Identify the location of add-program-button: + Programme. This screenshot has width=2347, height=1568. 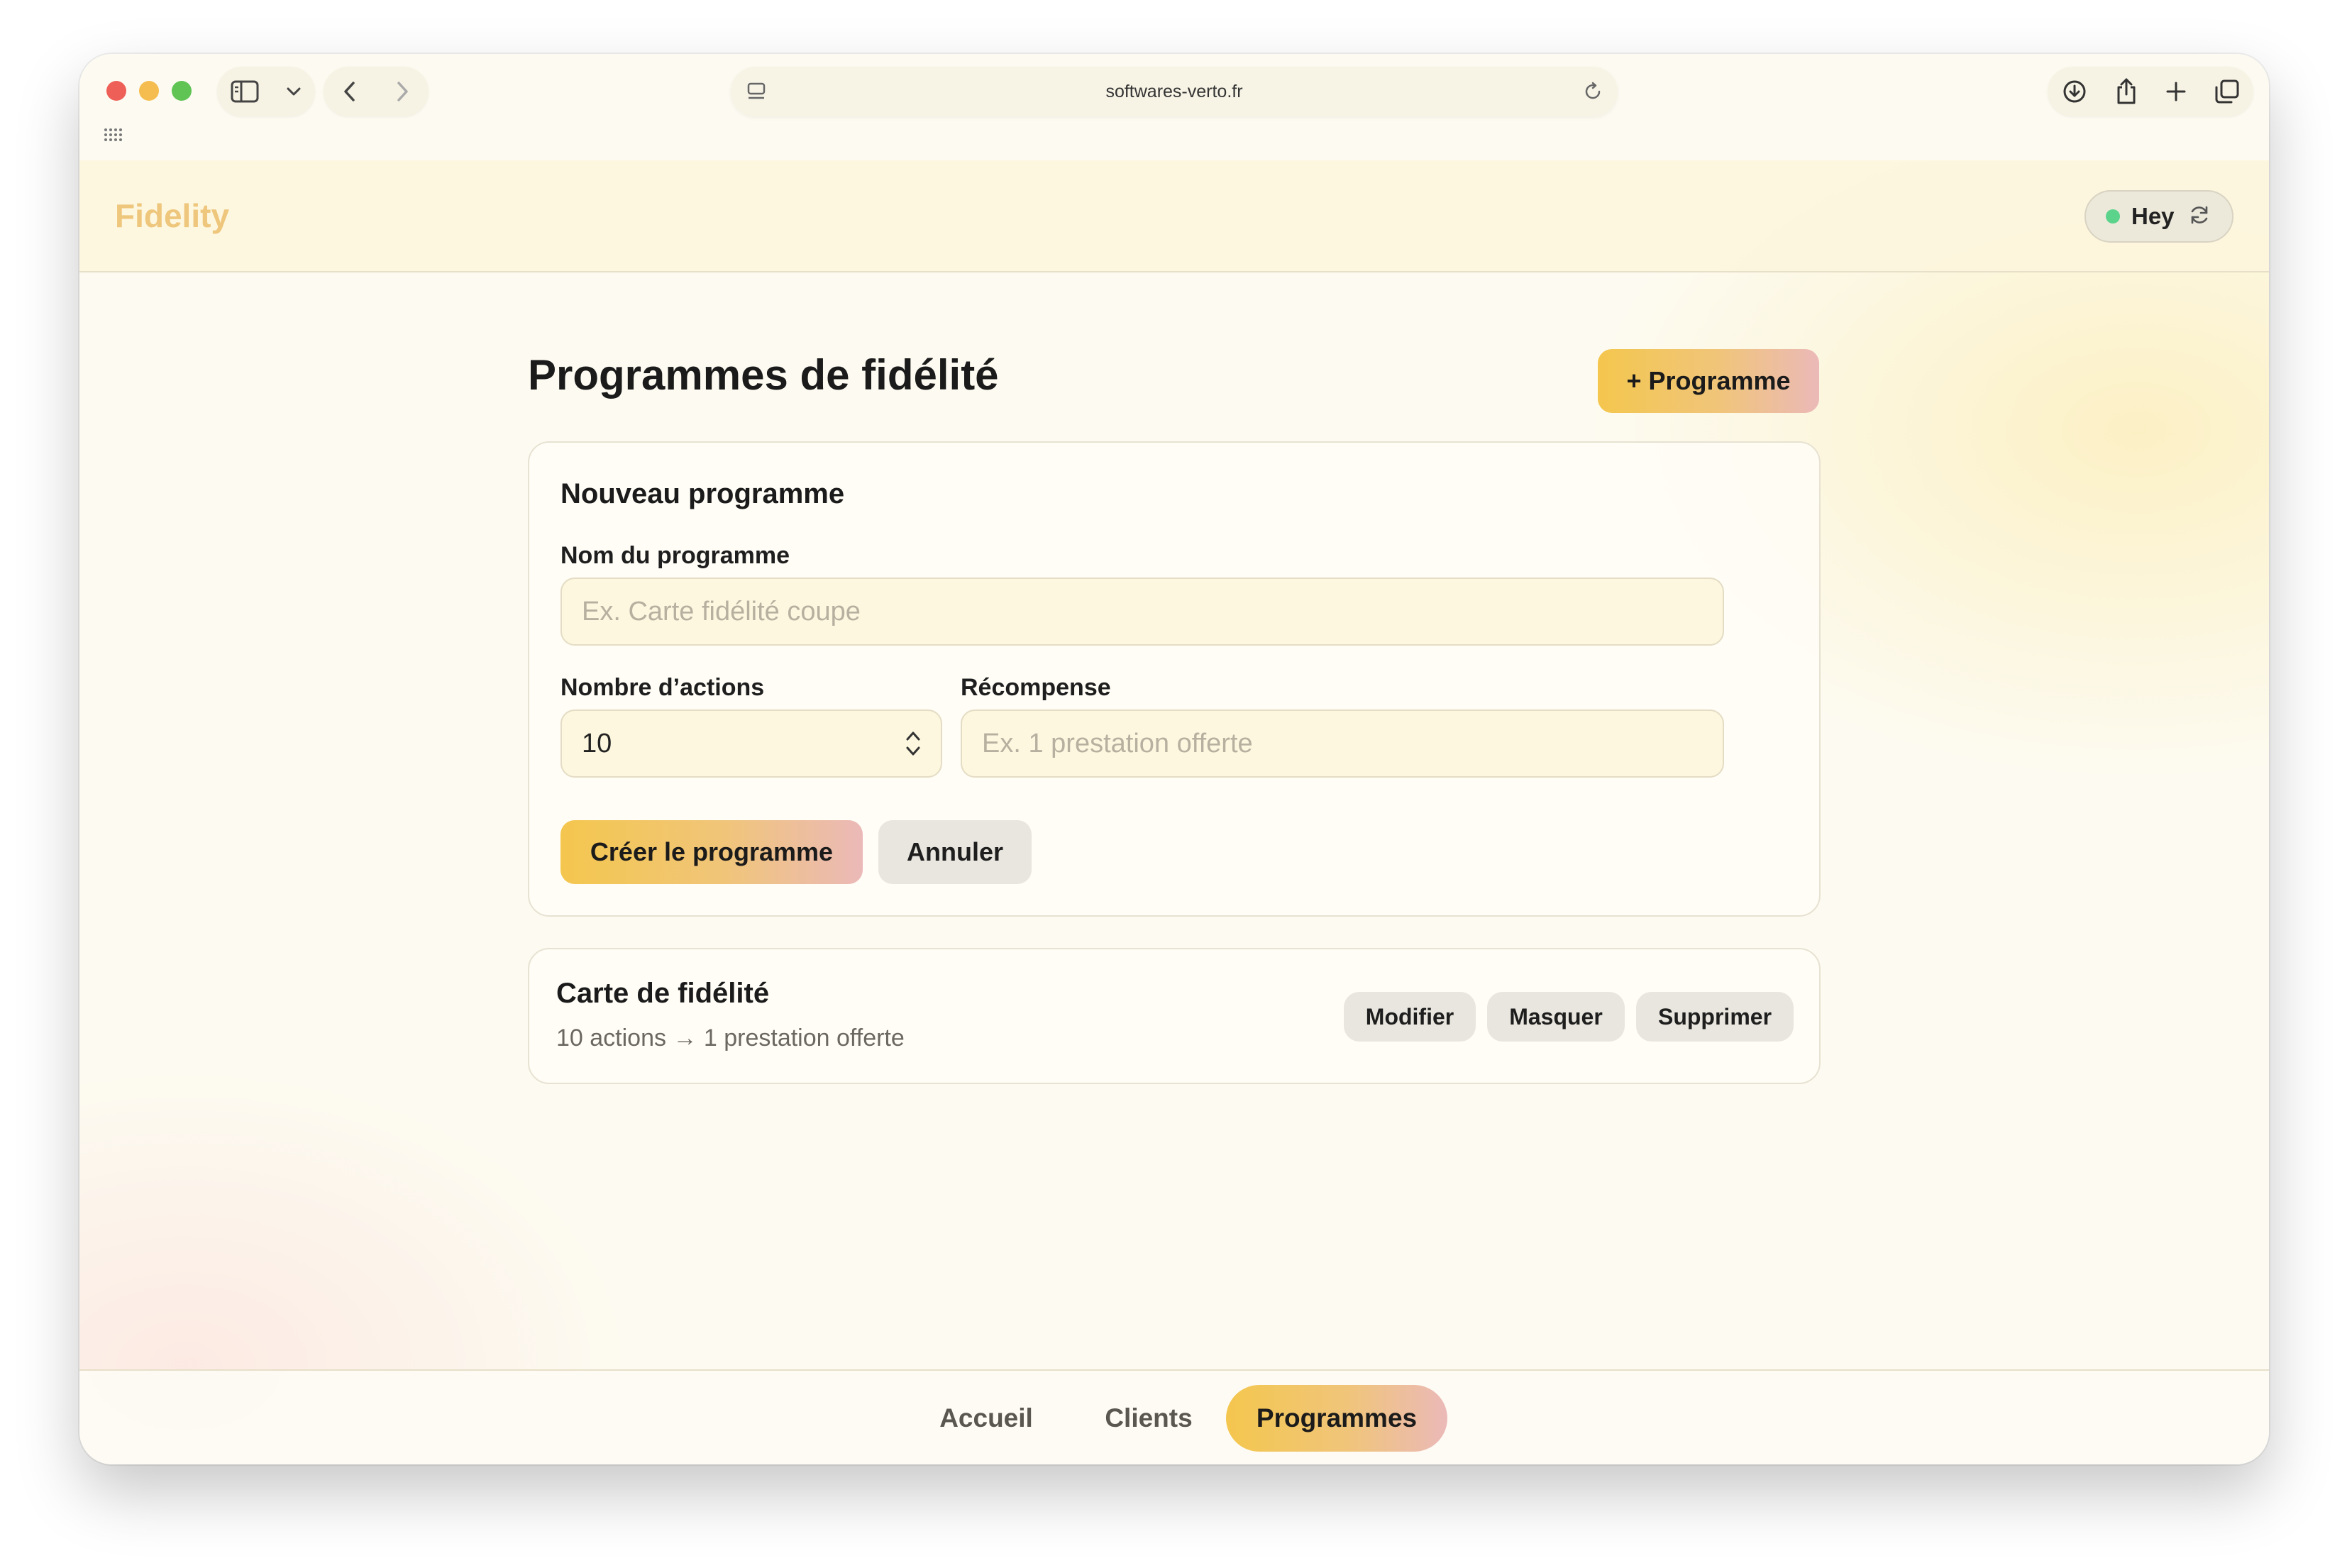
(1709, 381).